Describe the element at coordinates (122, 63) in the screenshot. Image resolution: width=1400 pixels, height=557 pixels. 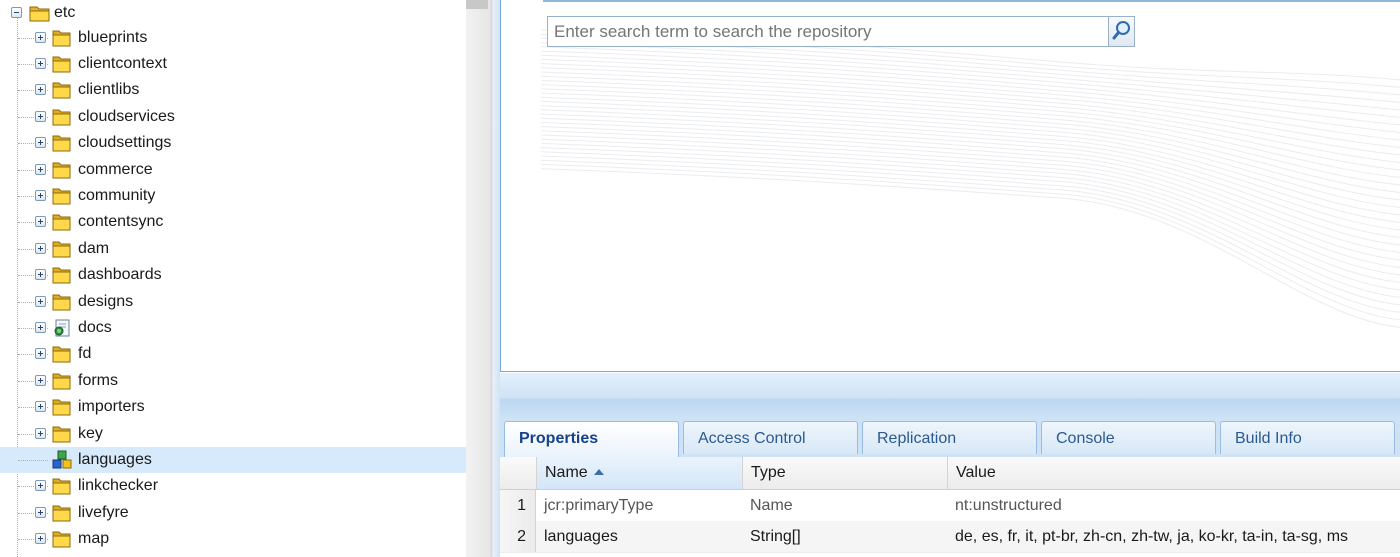
I see `tree-node-label: clientcontext` at that location.